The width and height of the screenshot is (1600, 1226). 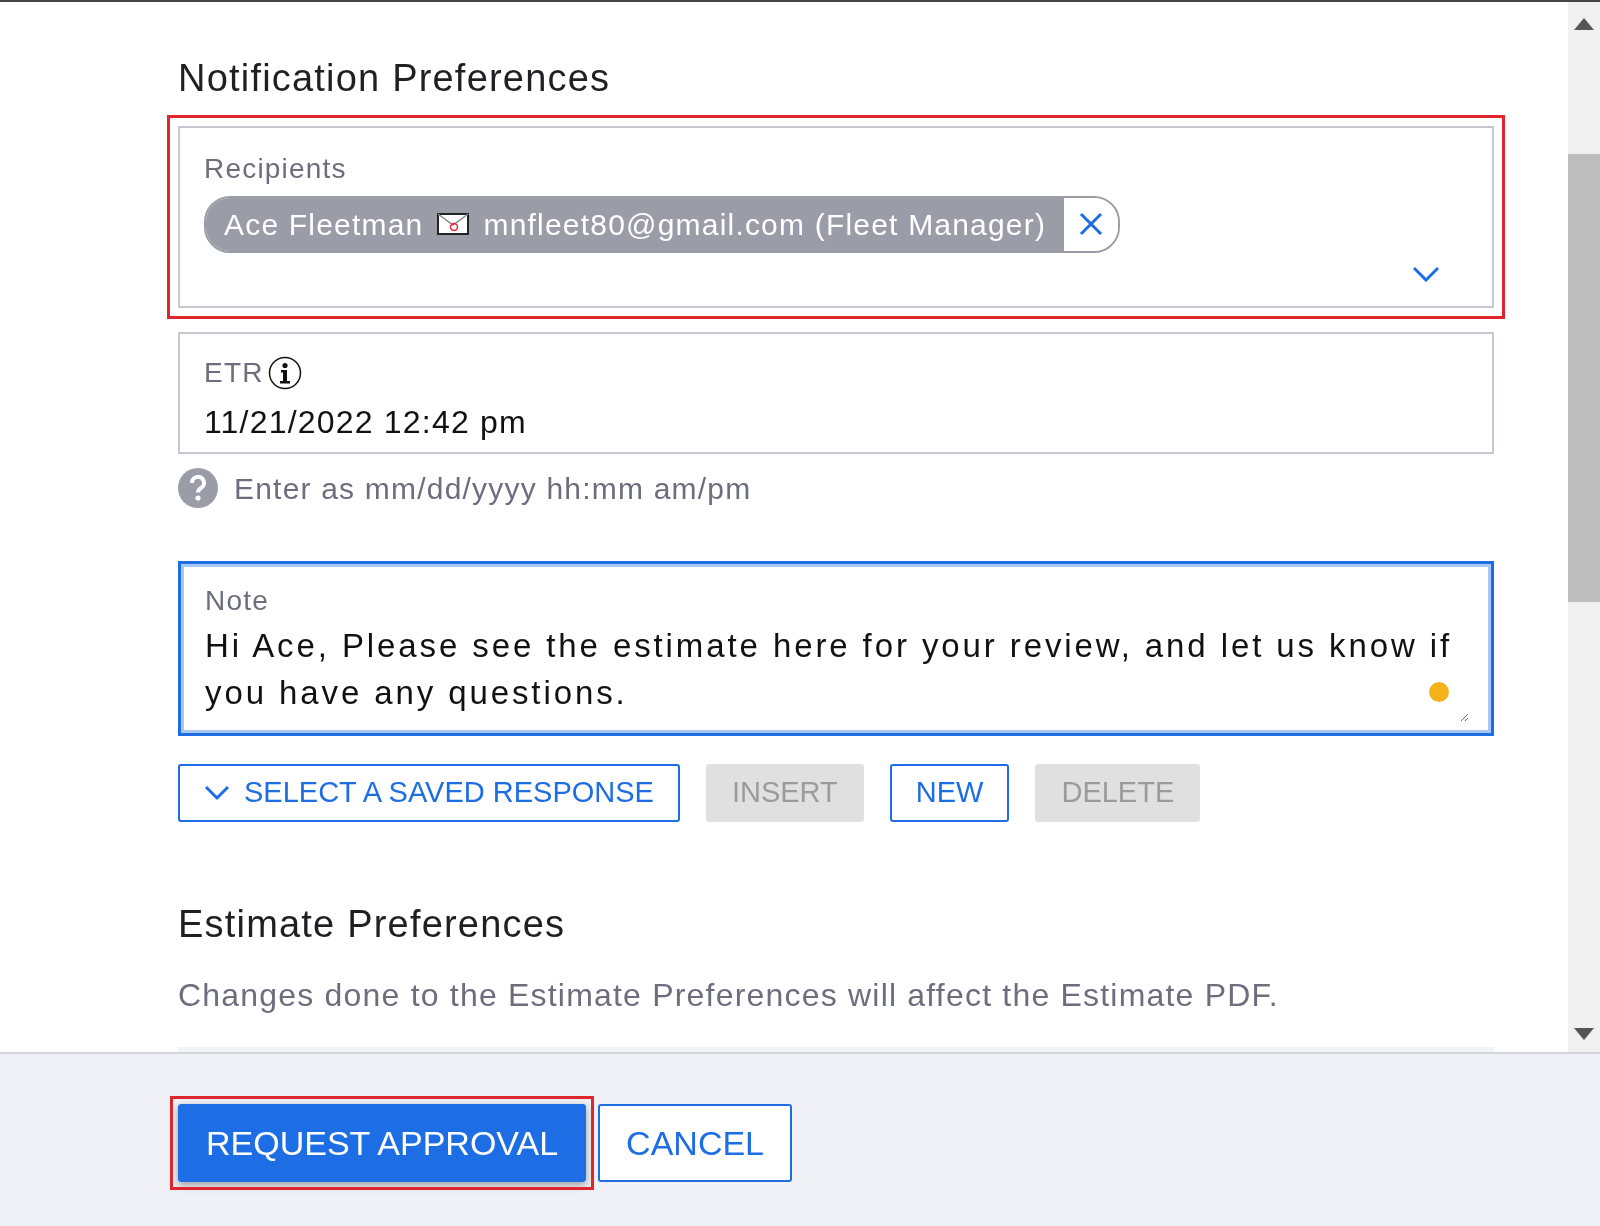 I want to click on status-dot, so click(x=1439, y=691).